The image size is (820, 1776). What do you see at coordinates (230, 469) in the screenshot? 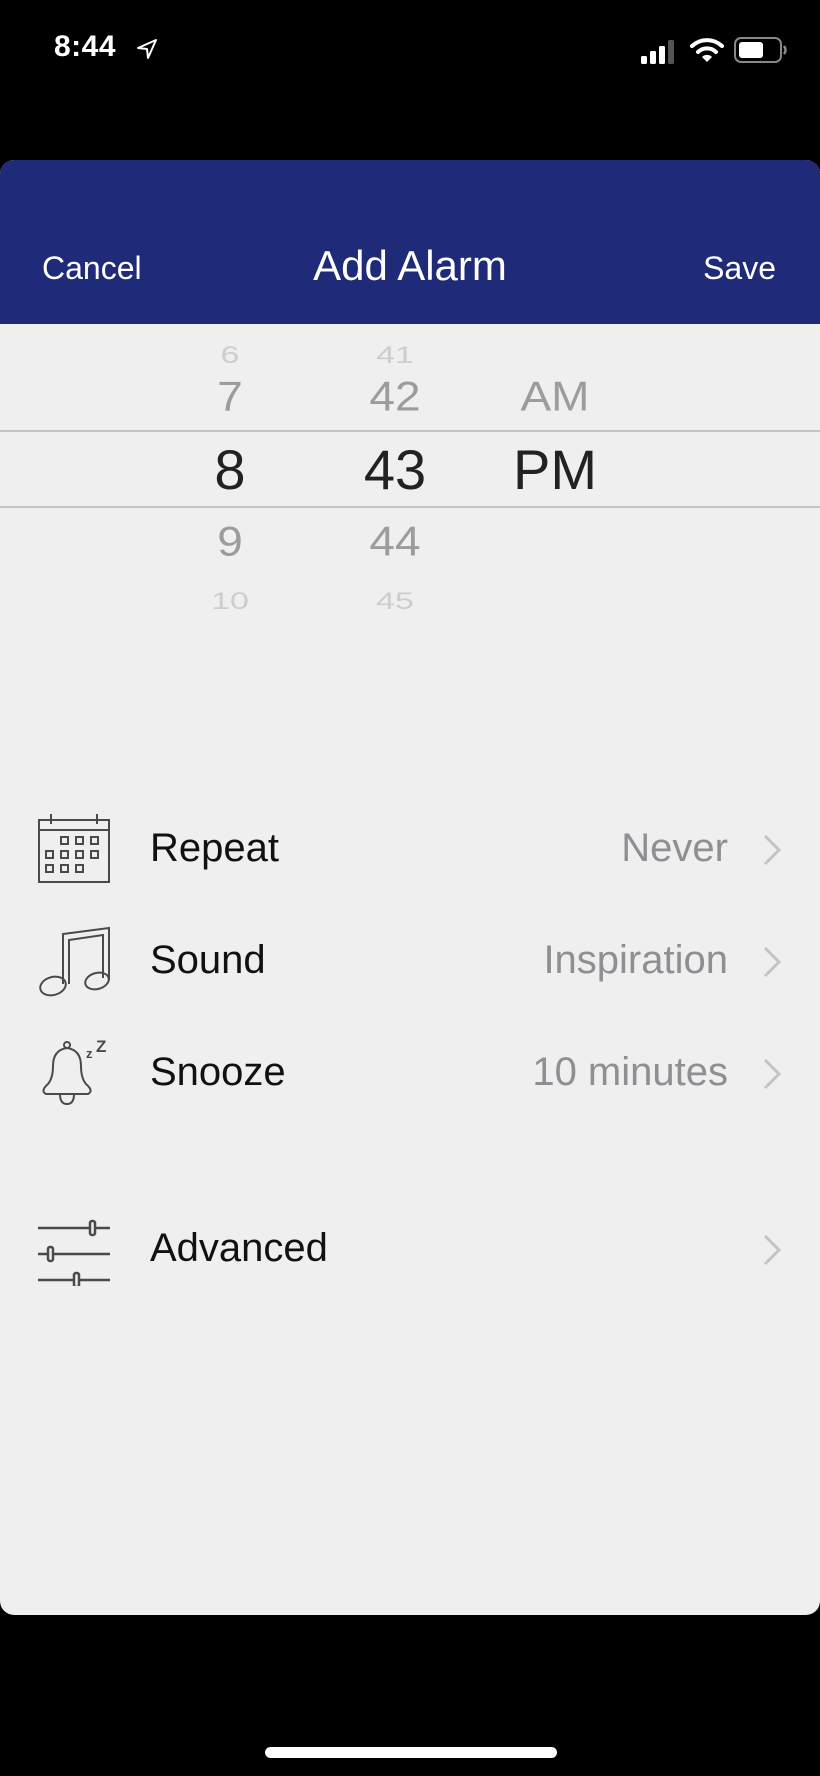
I see `hour-option-selected: 8` at bounding box center [230, 469].